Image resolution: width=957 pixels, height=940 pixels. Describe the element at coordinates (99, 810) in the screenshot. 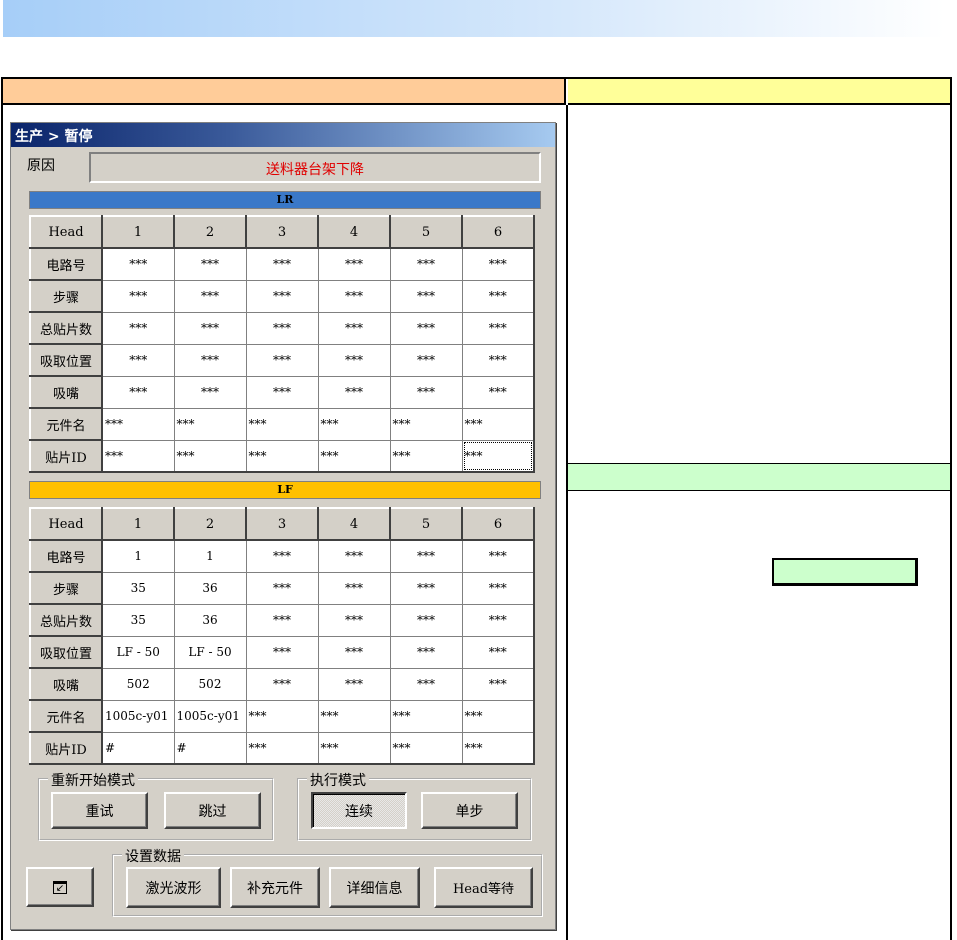

I see `retry-button: 重试` at that location.